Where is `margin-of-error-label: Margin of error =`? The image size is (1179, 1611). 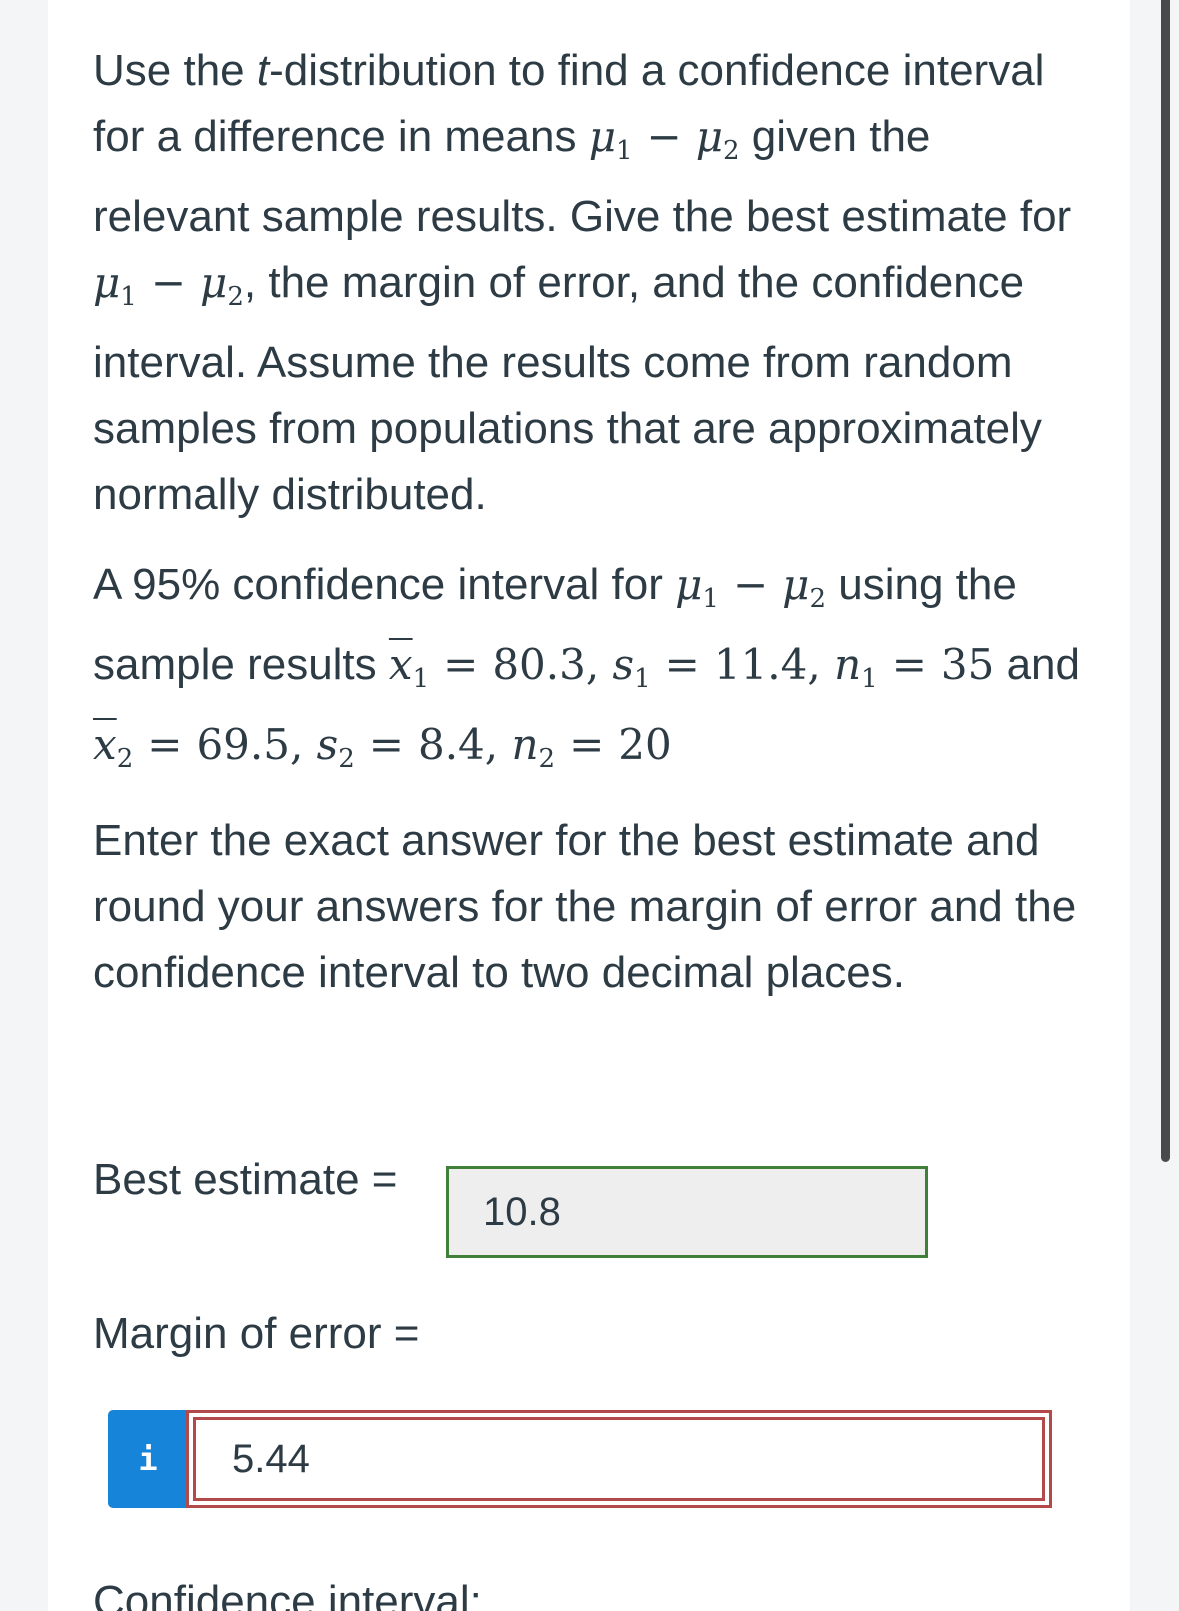 margin-of-error-label: Margin of error = is located at coordinates (256, 1333).